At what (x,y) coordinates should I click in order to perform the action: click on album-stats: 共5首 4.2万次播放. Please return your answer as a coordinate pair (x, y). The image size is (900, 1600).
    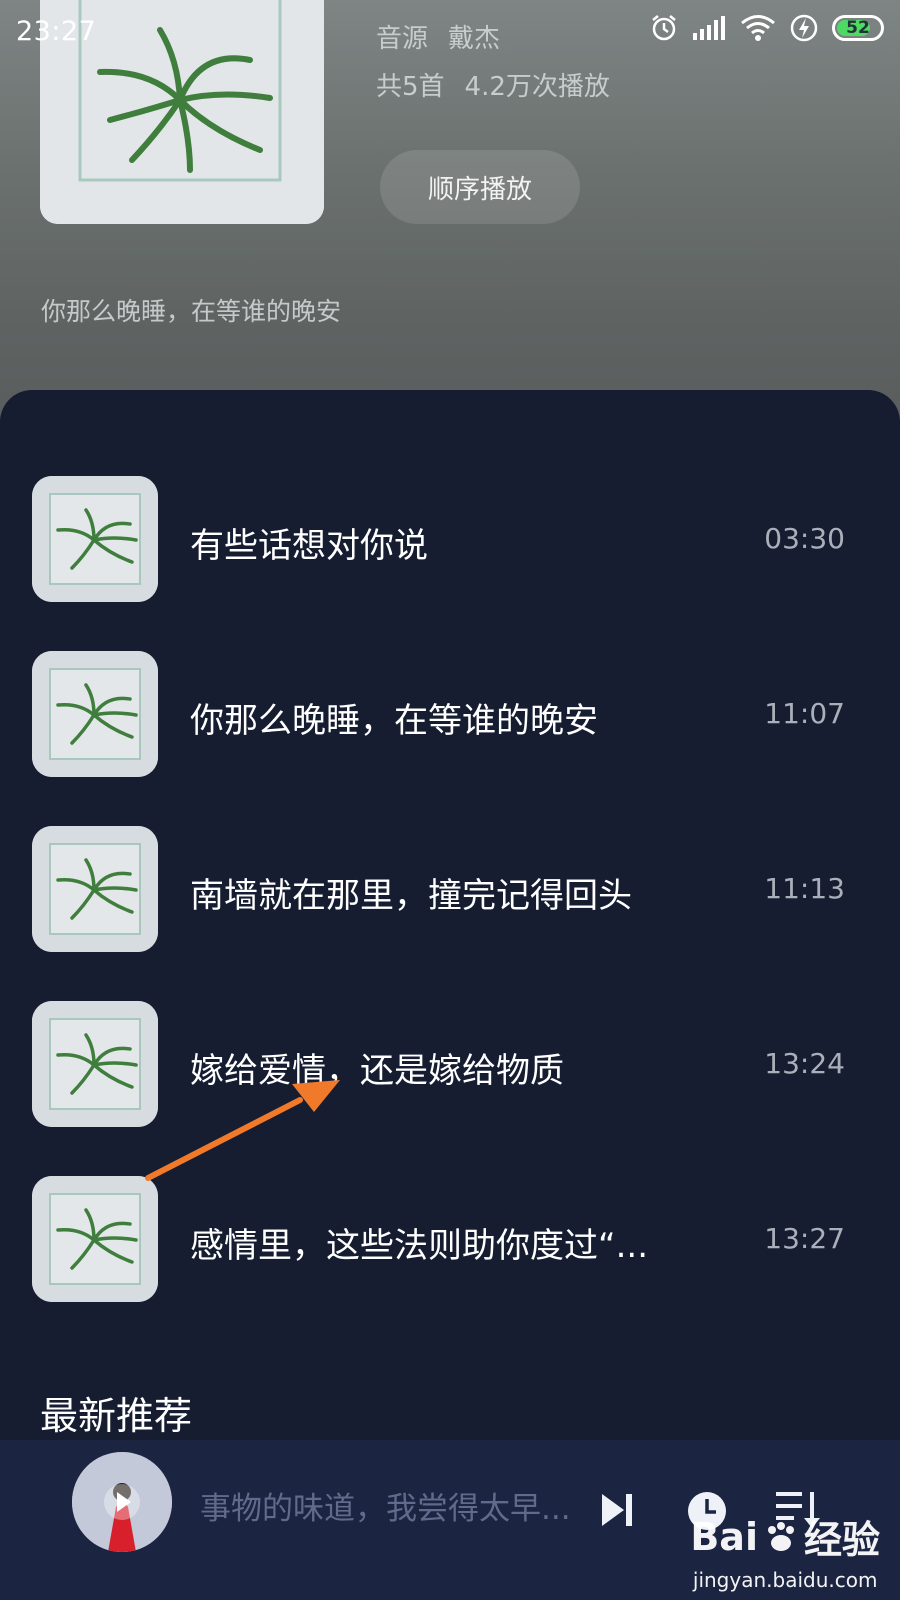
    Looking at the image, I should click on (493, 84).